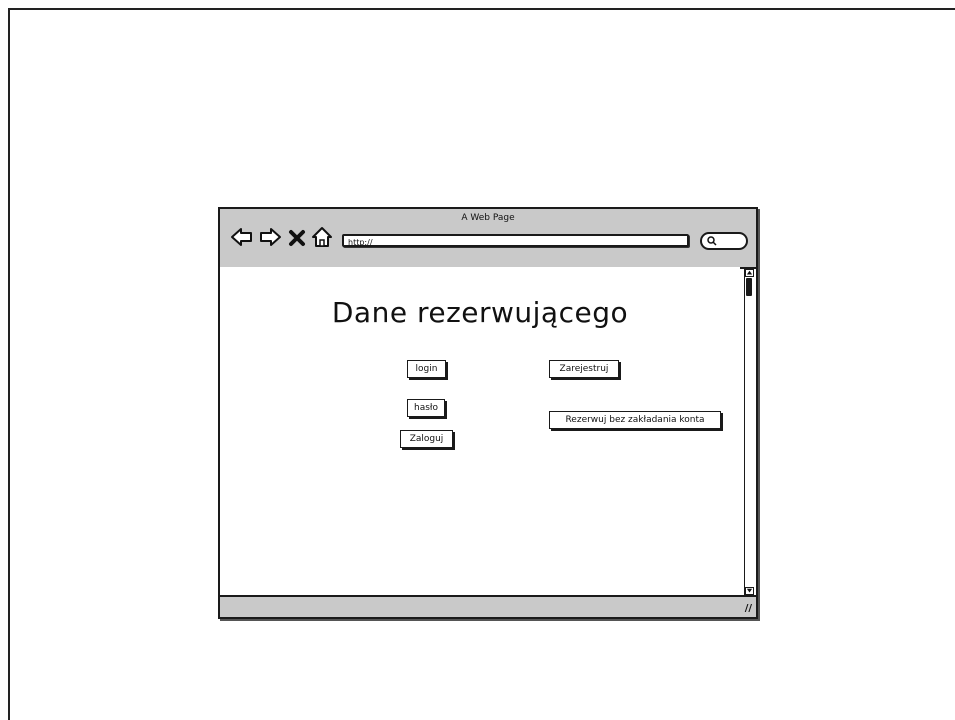 The height and width of the screenshot is (720, 955). What do you see at coordinates (749, 591) in the screenshot?
I see `scroll-down-arrow-icon` at bounding box center [749, 591].